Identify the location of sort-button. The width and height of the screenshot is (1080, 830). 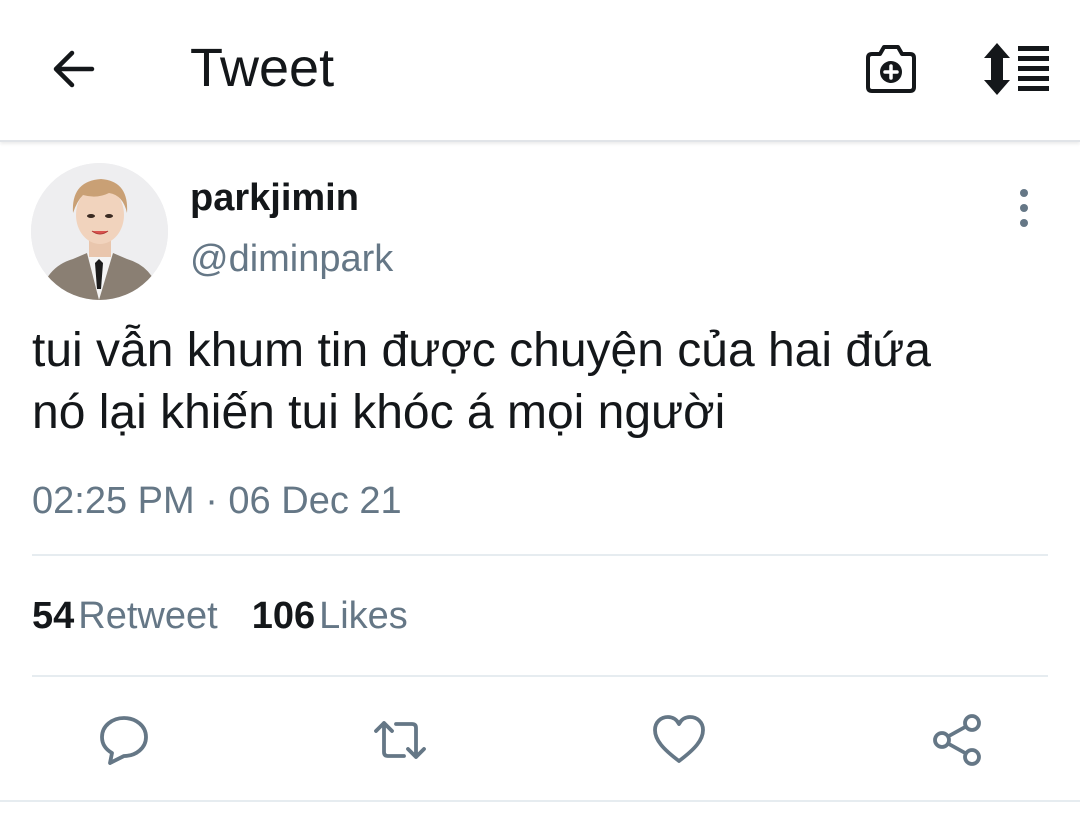
(1017, 69).